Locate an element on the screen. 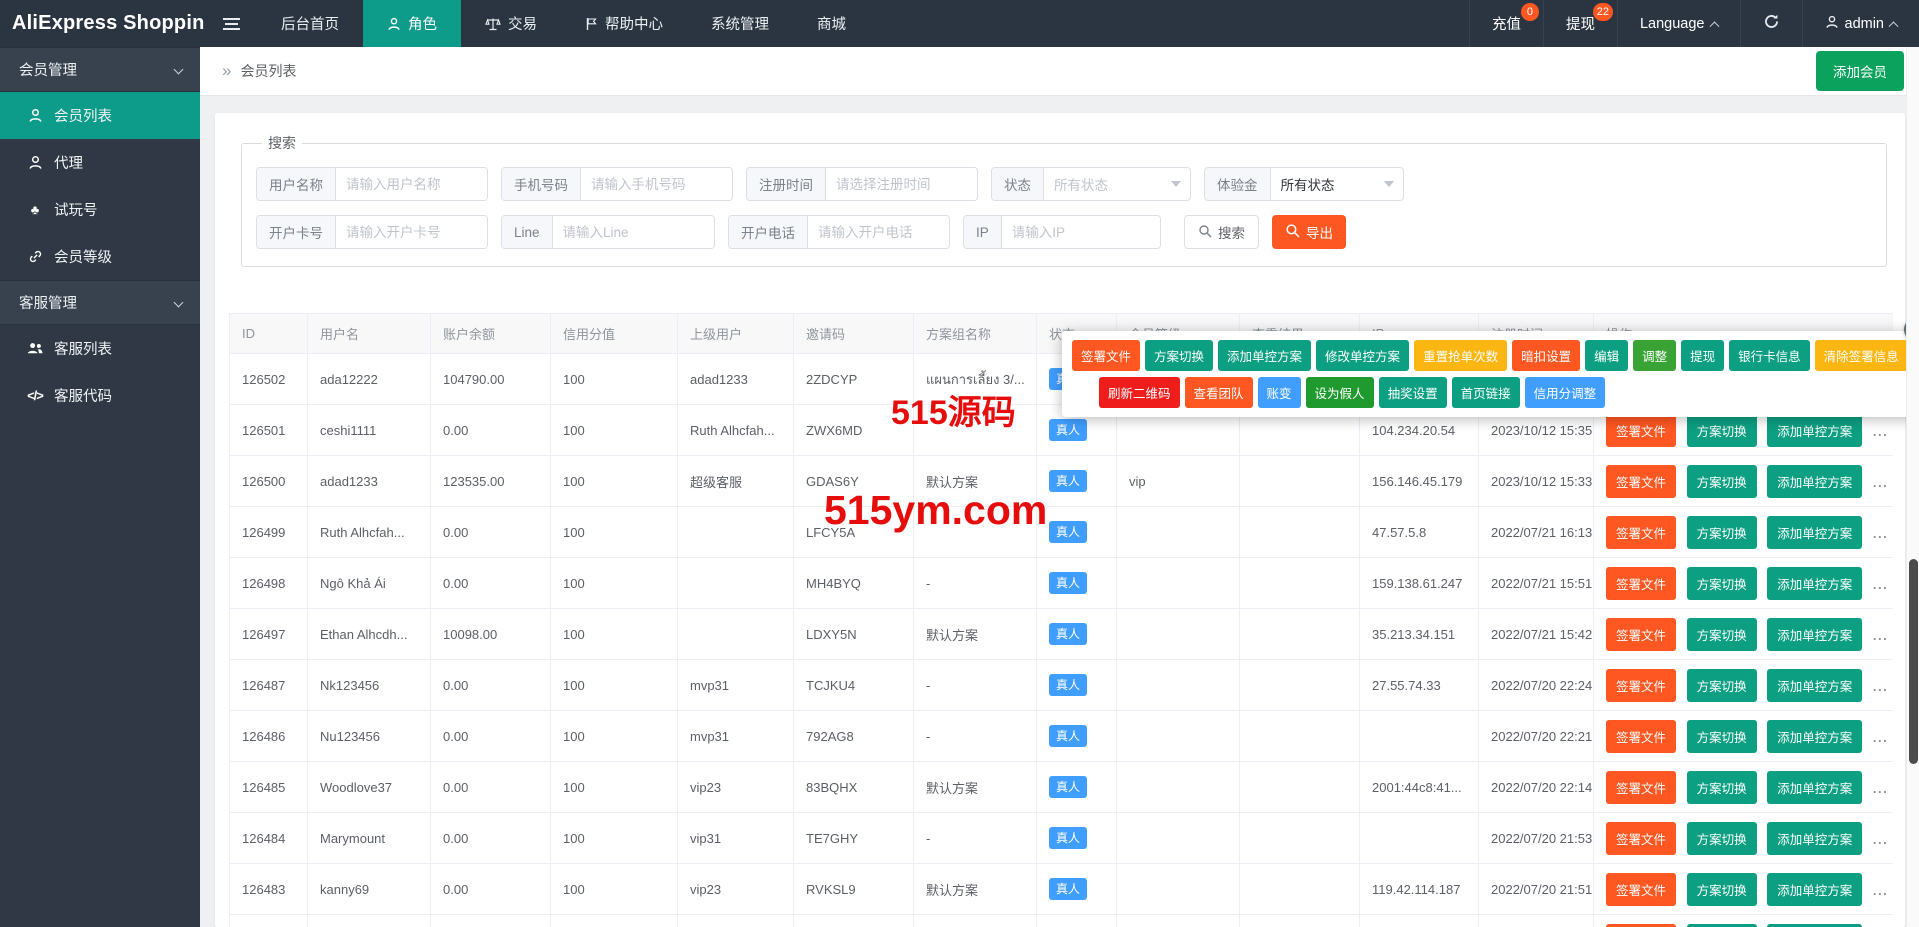 This screenshot has height=927, width=1919. popup-action-button: 清除签署信息 is located at coordinates (1861, 355).